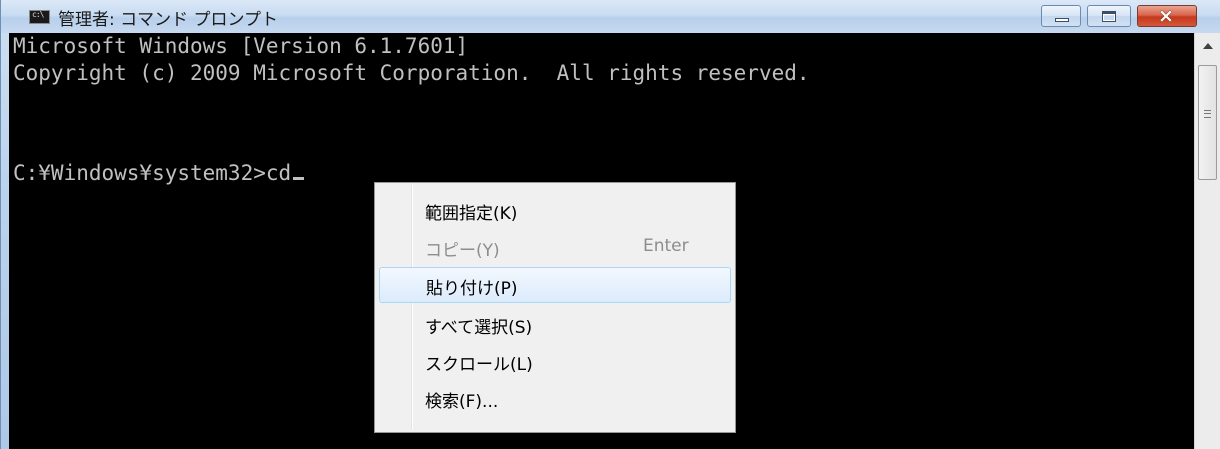 The image size is (1220, 449). I want to click on menu-item-label: 貼り付け(P), so click(472, 289).